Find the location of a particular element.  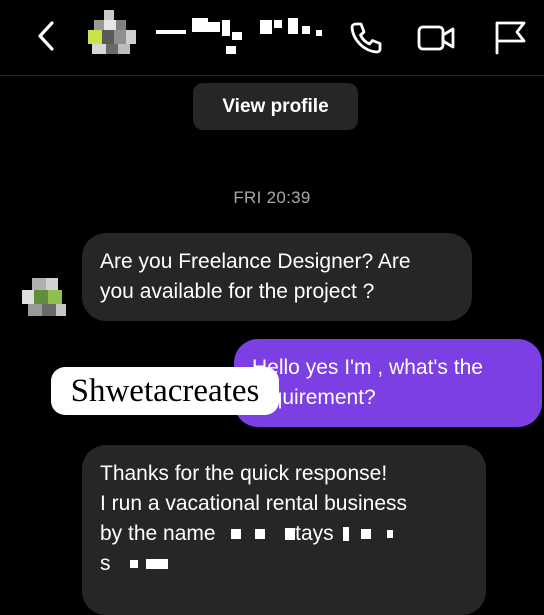

avatar is located at coordinates (112, 34).